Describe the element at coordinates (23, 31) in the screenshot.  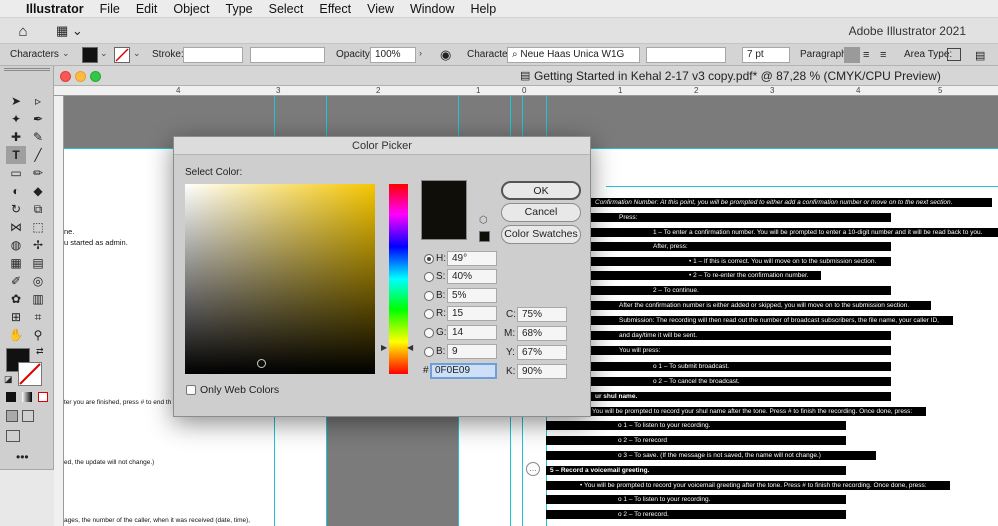
I see `home-icon: ⌂` at that location.